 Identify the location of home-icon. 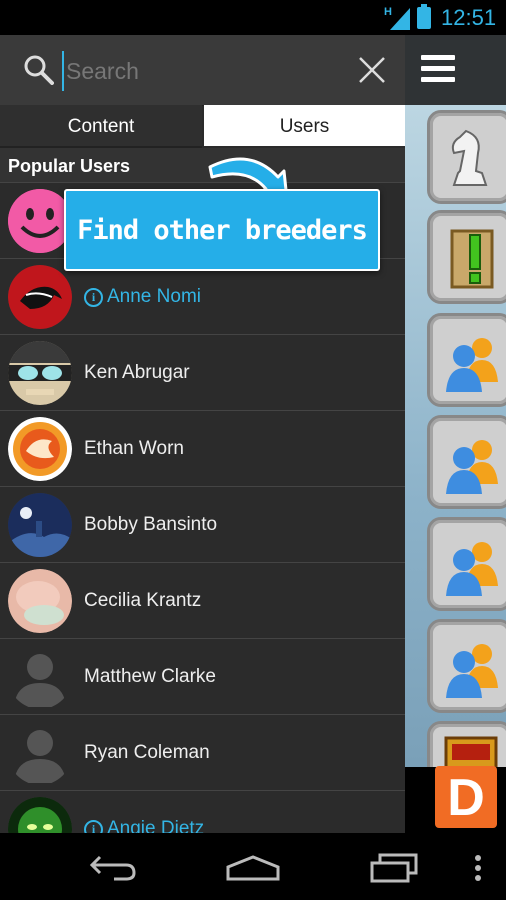
(253, 868).